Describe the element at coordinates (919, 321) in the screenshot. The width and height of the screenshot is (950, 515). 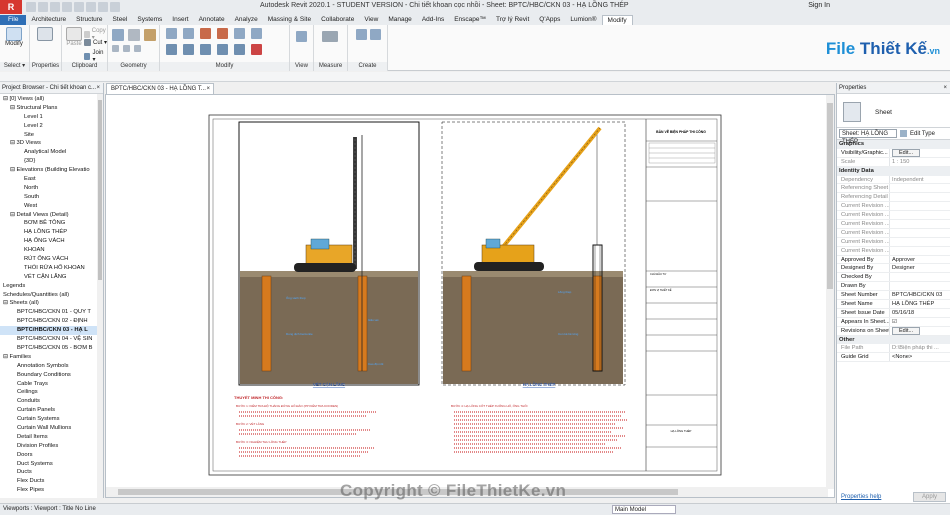
I see `property-value: ☑` at that location.